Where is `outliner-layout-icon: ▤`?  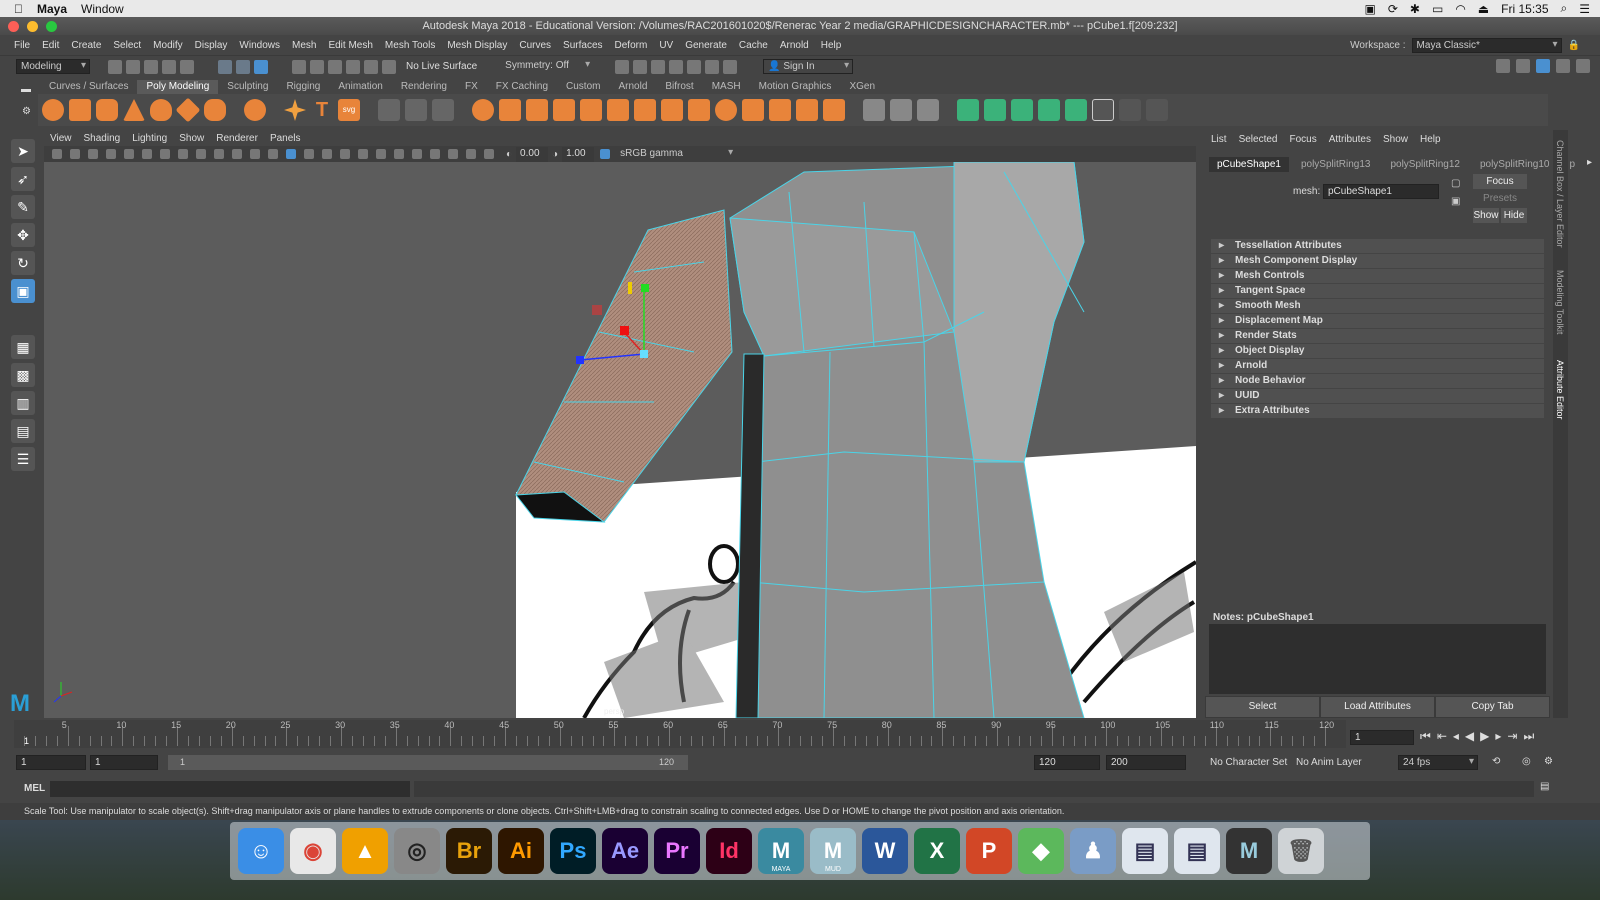
outliner-layout-icon: ▤ is located at coordinates (23, 431).